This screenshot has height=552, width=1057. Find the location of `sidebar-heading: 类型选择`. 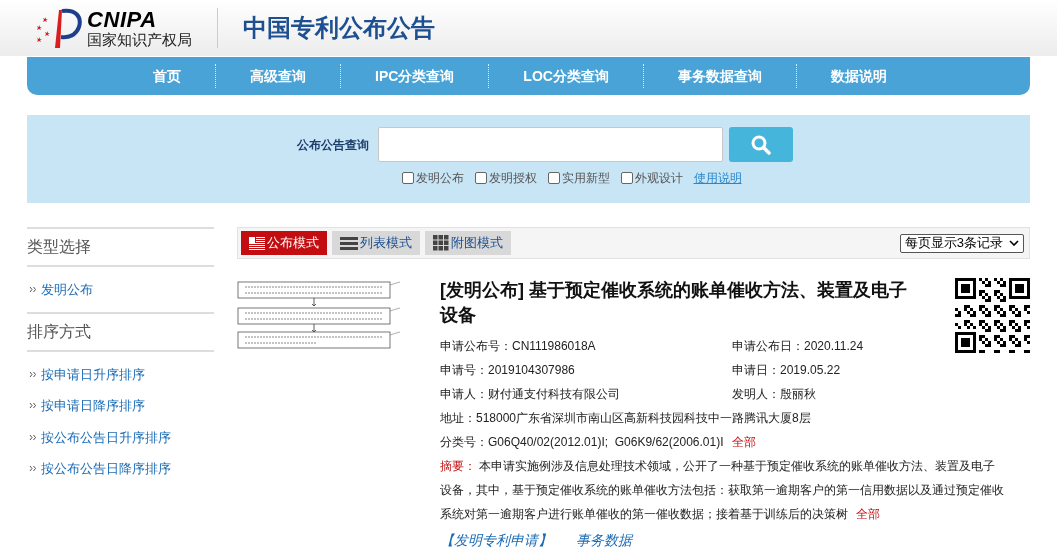

sidebar-heading: 类型选择 is located at coordinates (59, 247).